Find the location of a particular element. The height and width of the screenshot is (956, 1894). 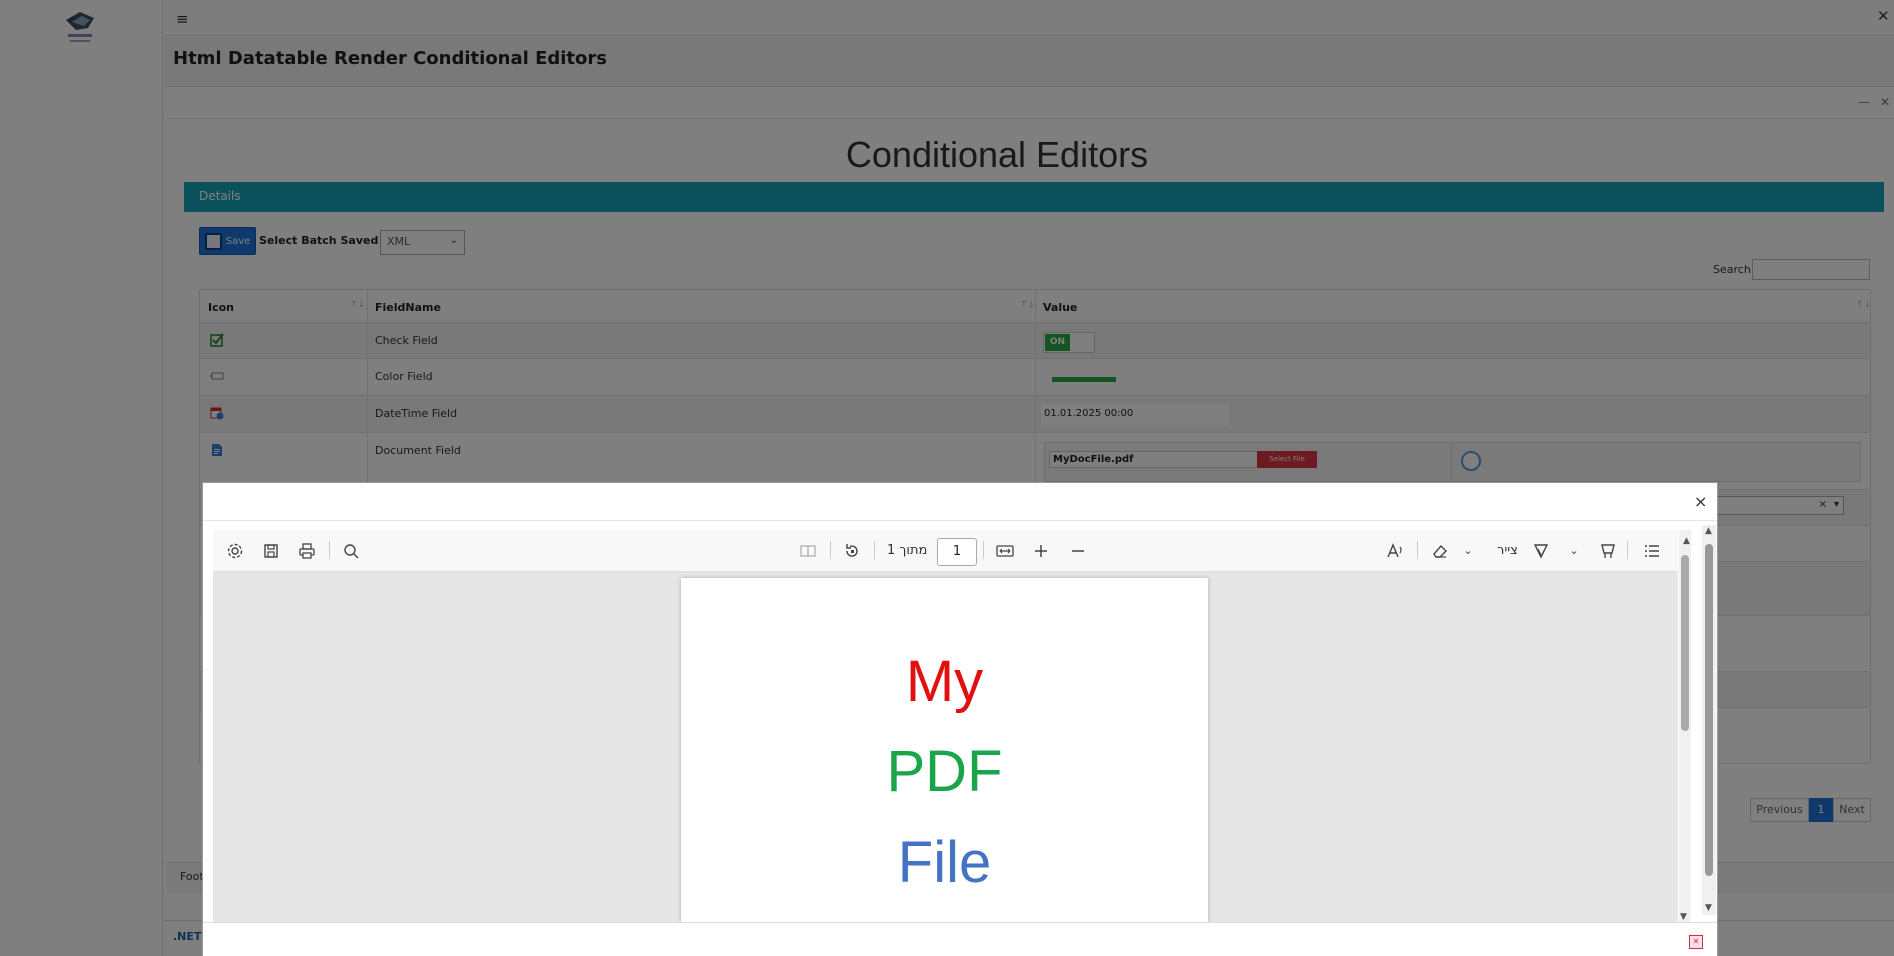

save-icon is located at coordinates (271, 551).